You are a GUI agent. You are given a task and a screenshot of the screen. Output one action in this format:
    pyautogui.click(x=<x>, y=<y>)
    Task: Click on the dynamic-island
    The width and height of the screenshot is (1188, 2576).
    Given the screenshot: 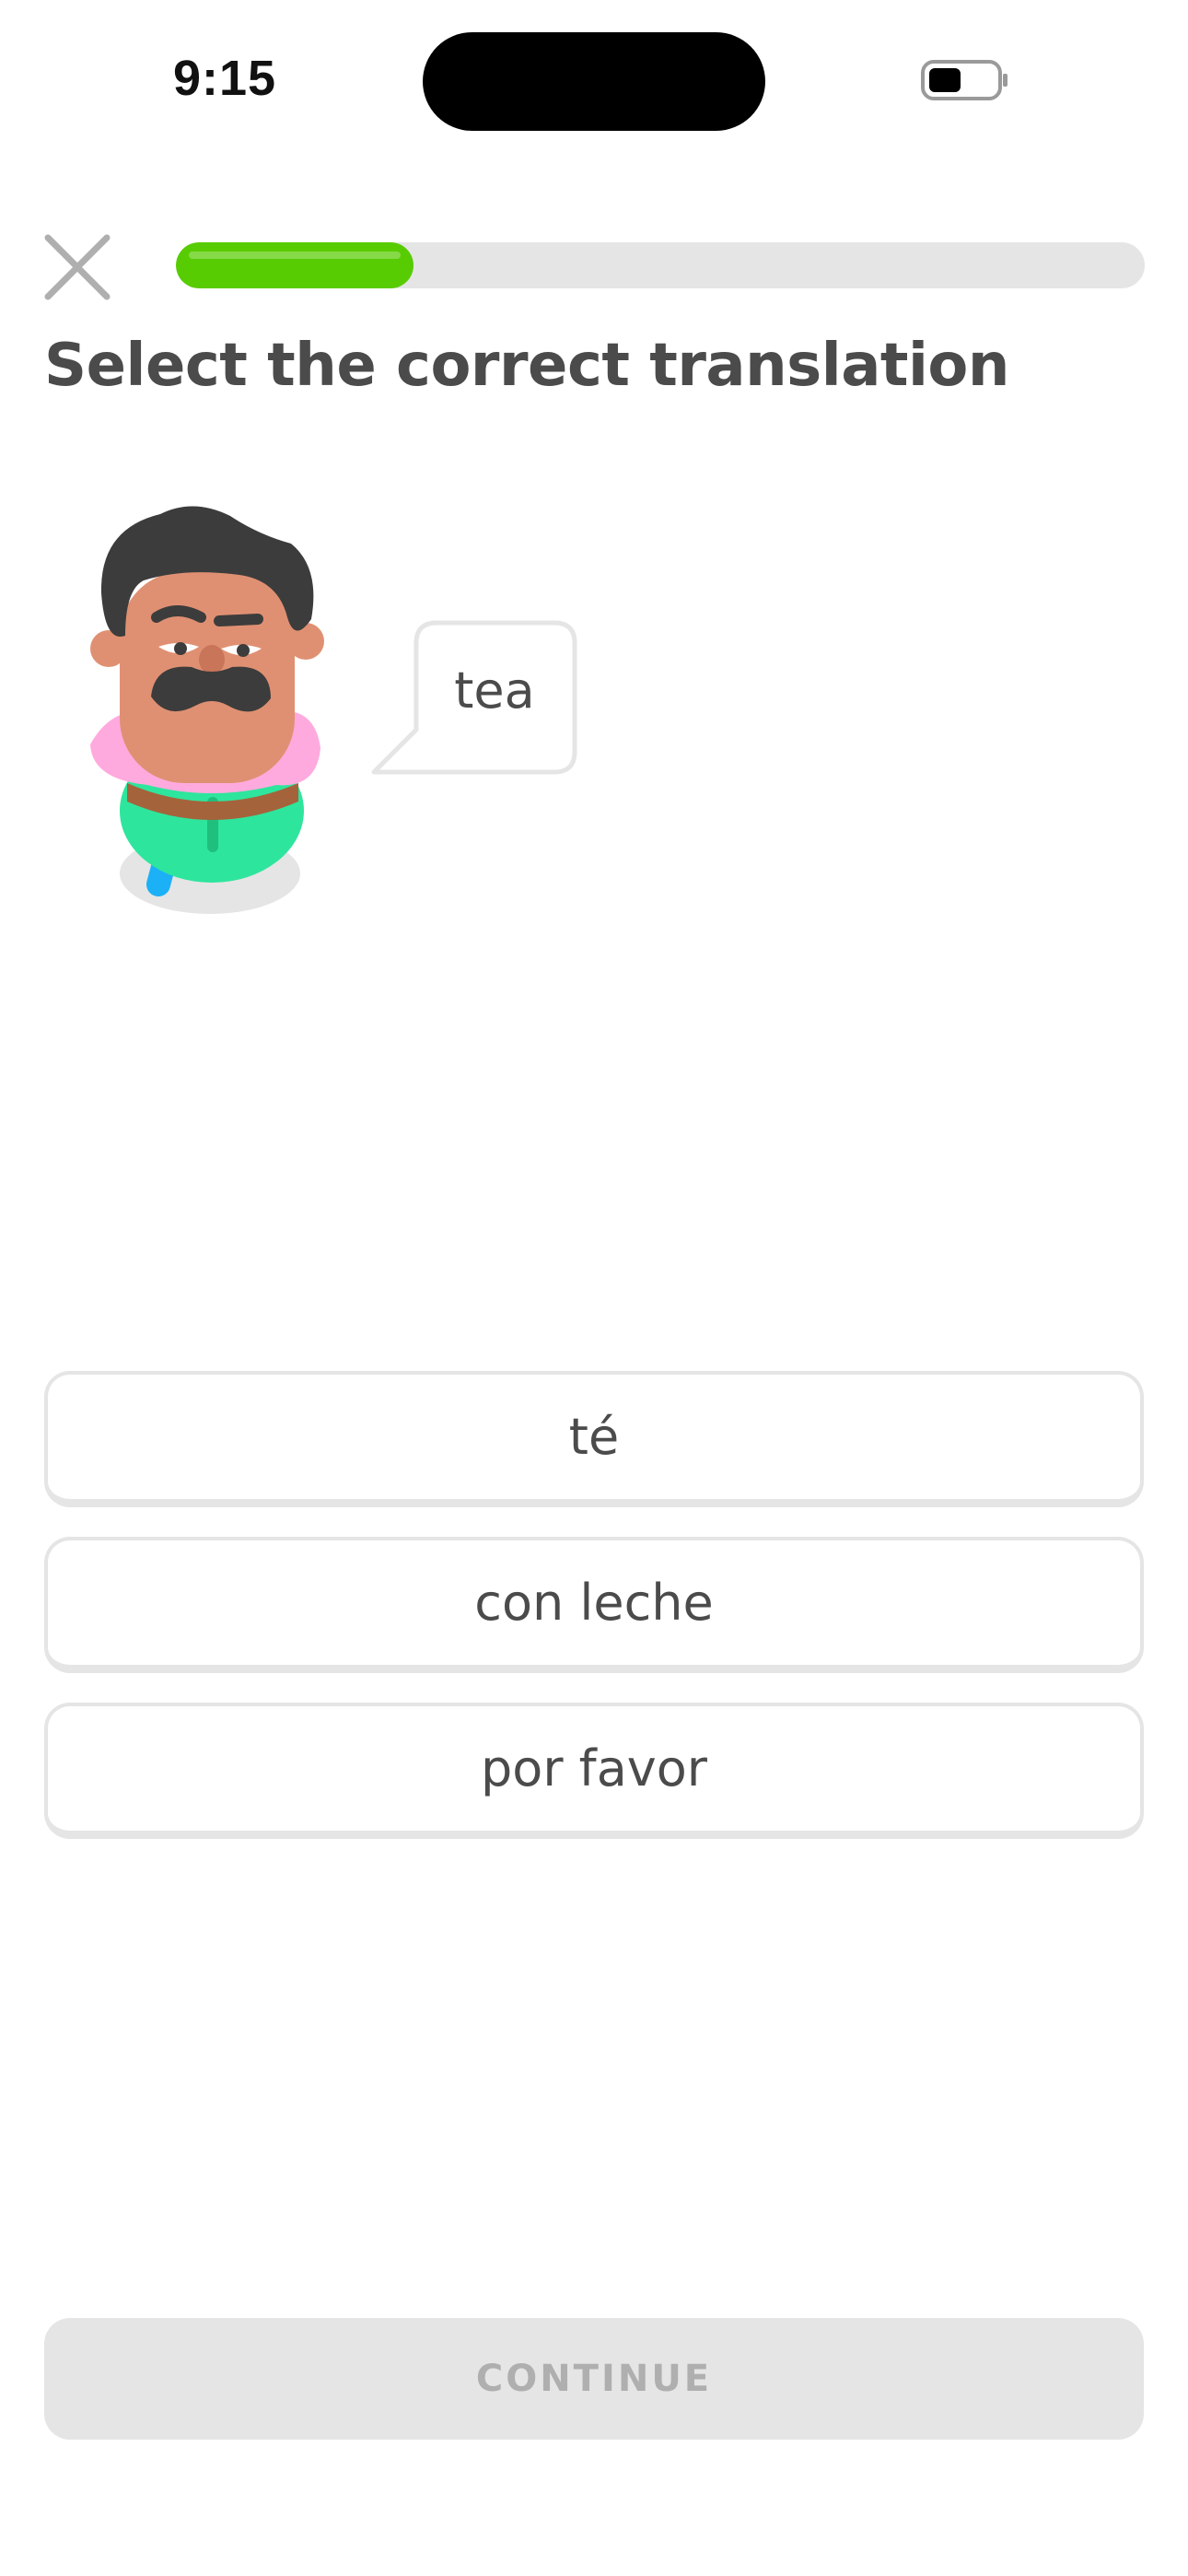 What is the action you would take?
    pyautogui.click(x=594, y=81)
    